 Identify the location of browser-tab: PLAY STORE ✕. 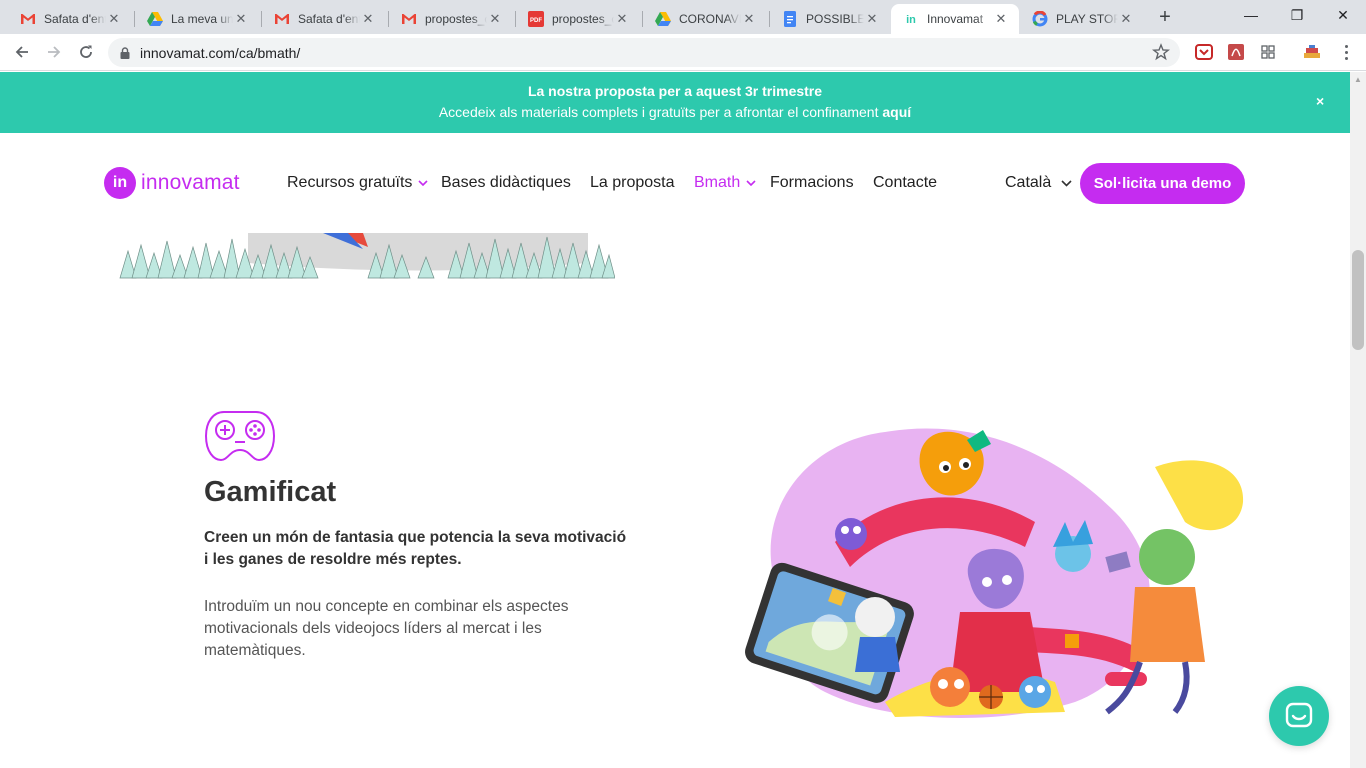
(1082, 19).